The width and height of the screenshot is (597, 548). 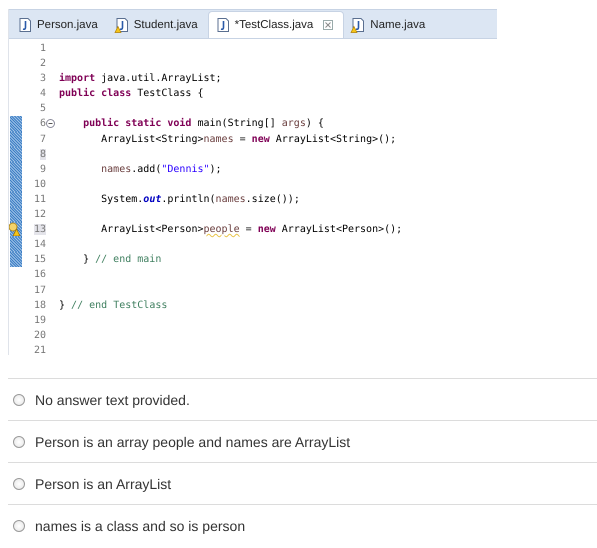 What do you see at coordinates (40, 260) in the screenshot?
I see `line-number: 15` at bounding box center [40, 260].